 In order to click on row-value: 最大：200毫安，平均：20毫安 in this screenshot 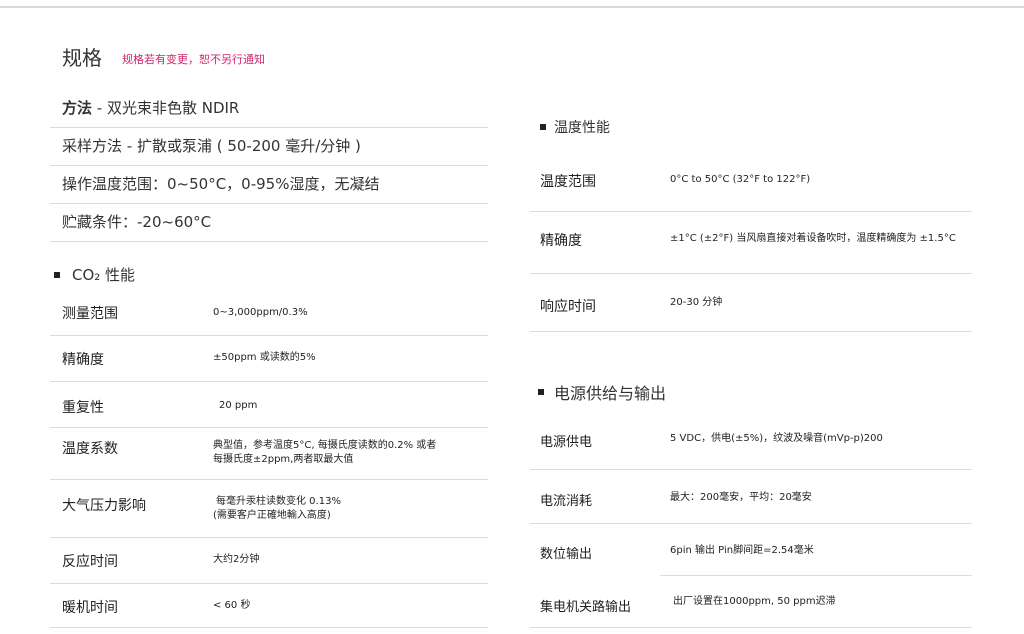, I will do `click(741, 497)`.